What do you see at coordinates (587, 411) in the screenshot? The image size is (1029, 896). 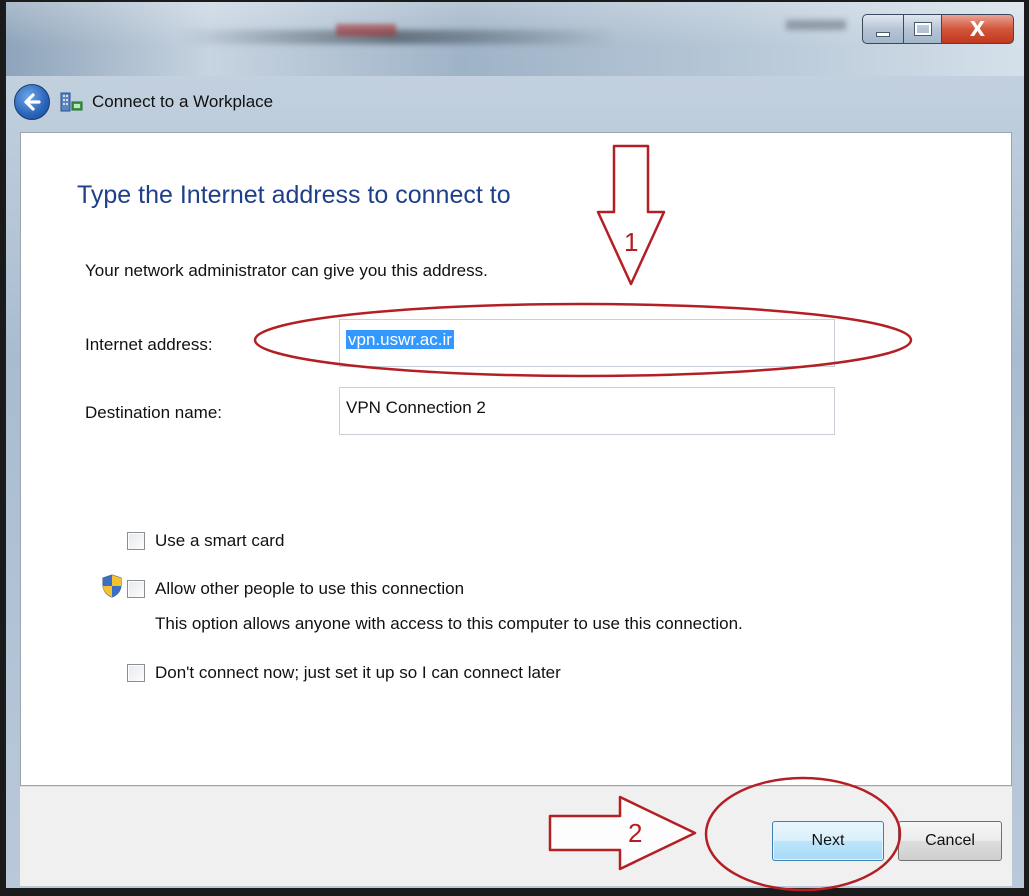 I see `destination-name-input: VPN Connection 2` at bounding box center [587, 411].